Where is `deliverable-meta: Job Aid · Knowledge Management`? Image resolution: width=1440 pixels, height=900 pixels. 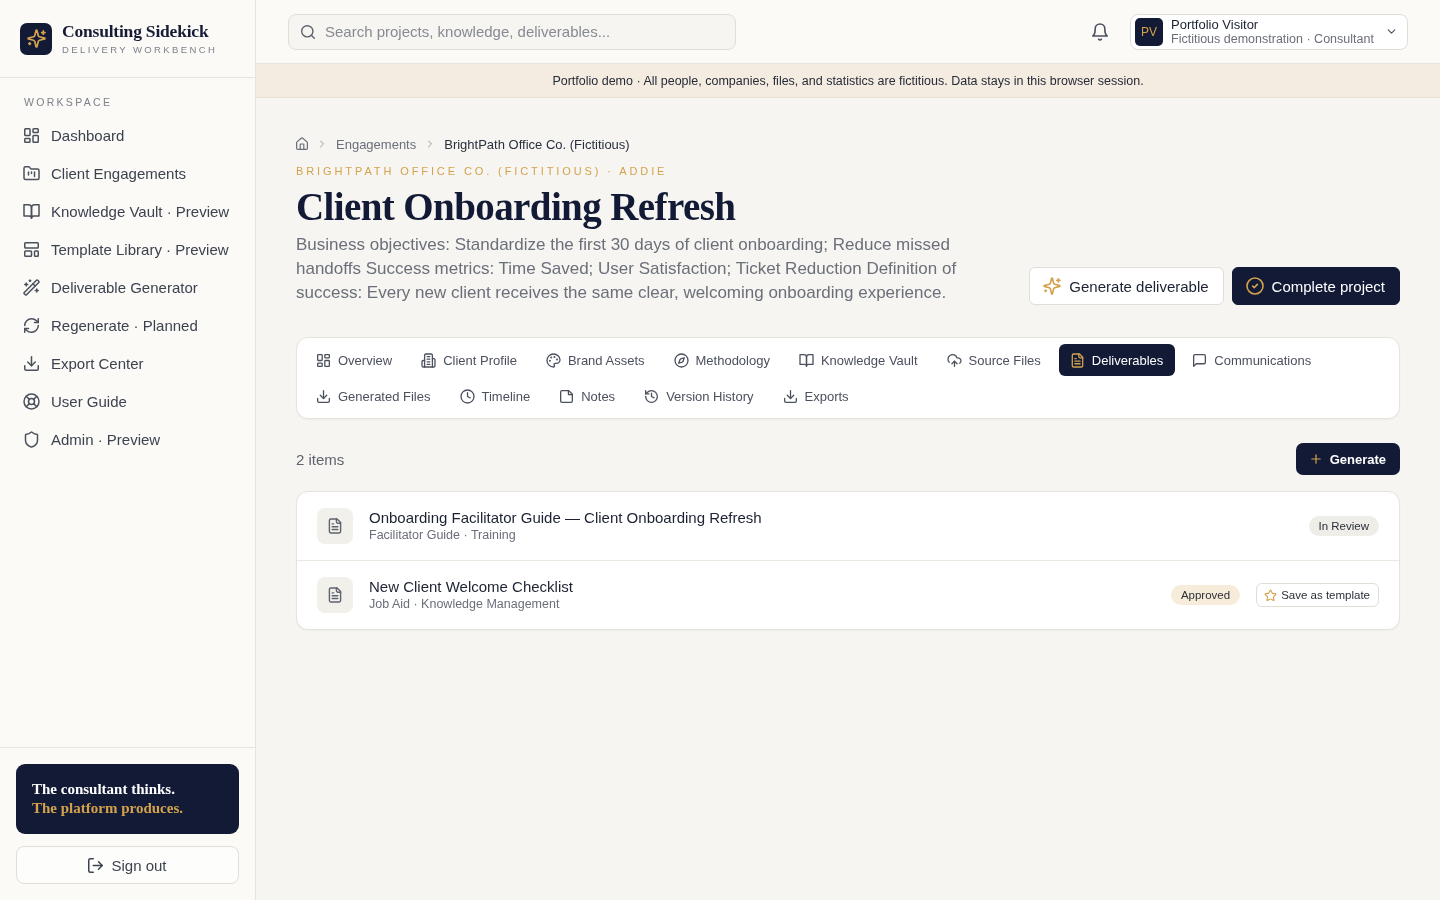 deliverable-meta: Job Aid · Knowledge Management is located at coordinates (464, 604).